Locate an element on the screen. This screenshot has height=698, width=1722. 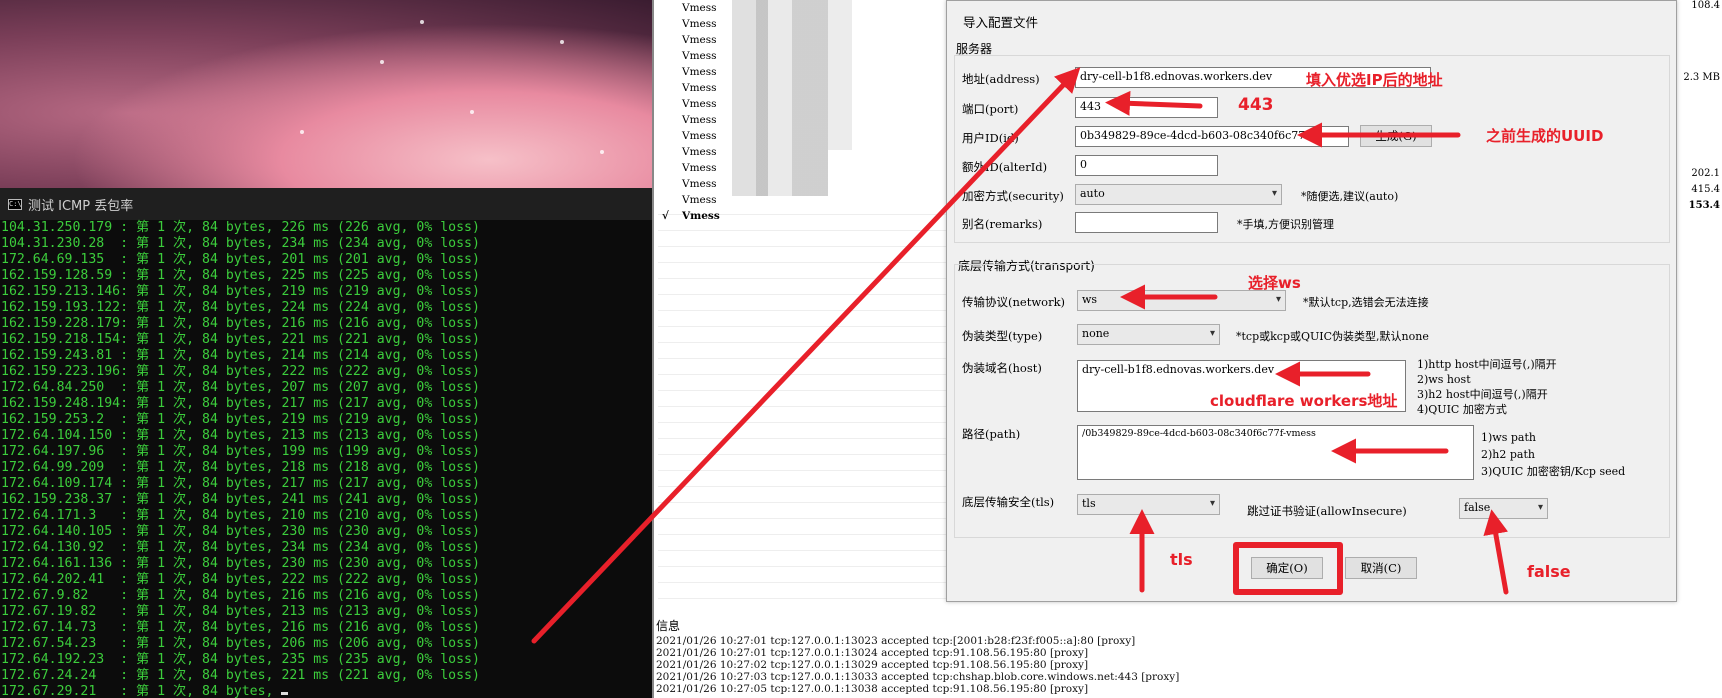
annotation-insecure: false is located at coordinates (1549, 571).